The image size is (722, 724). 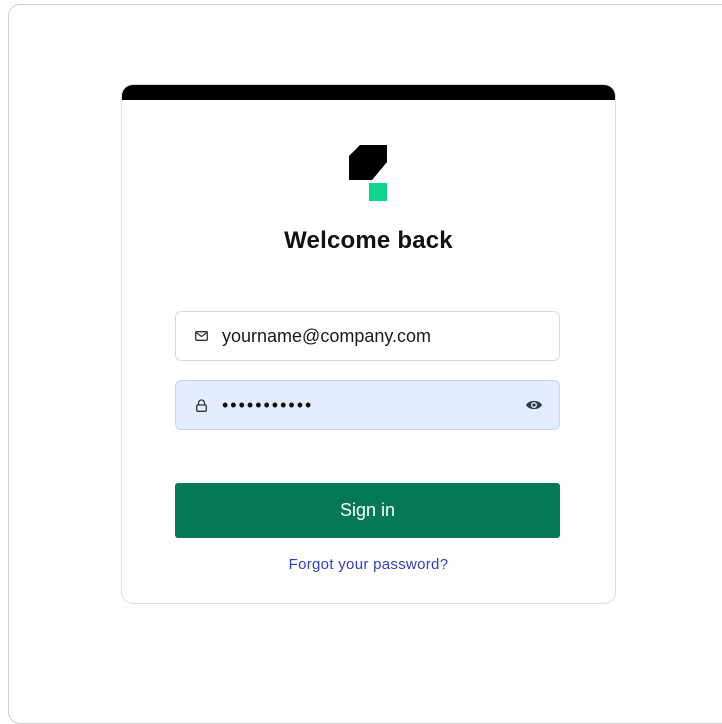 I want to click on email-field, so click(x=367, y=336).